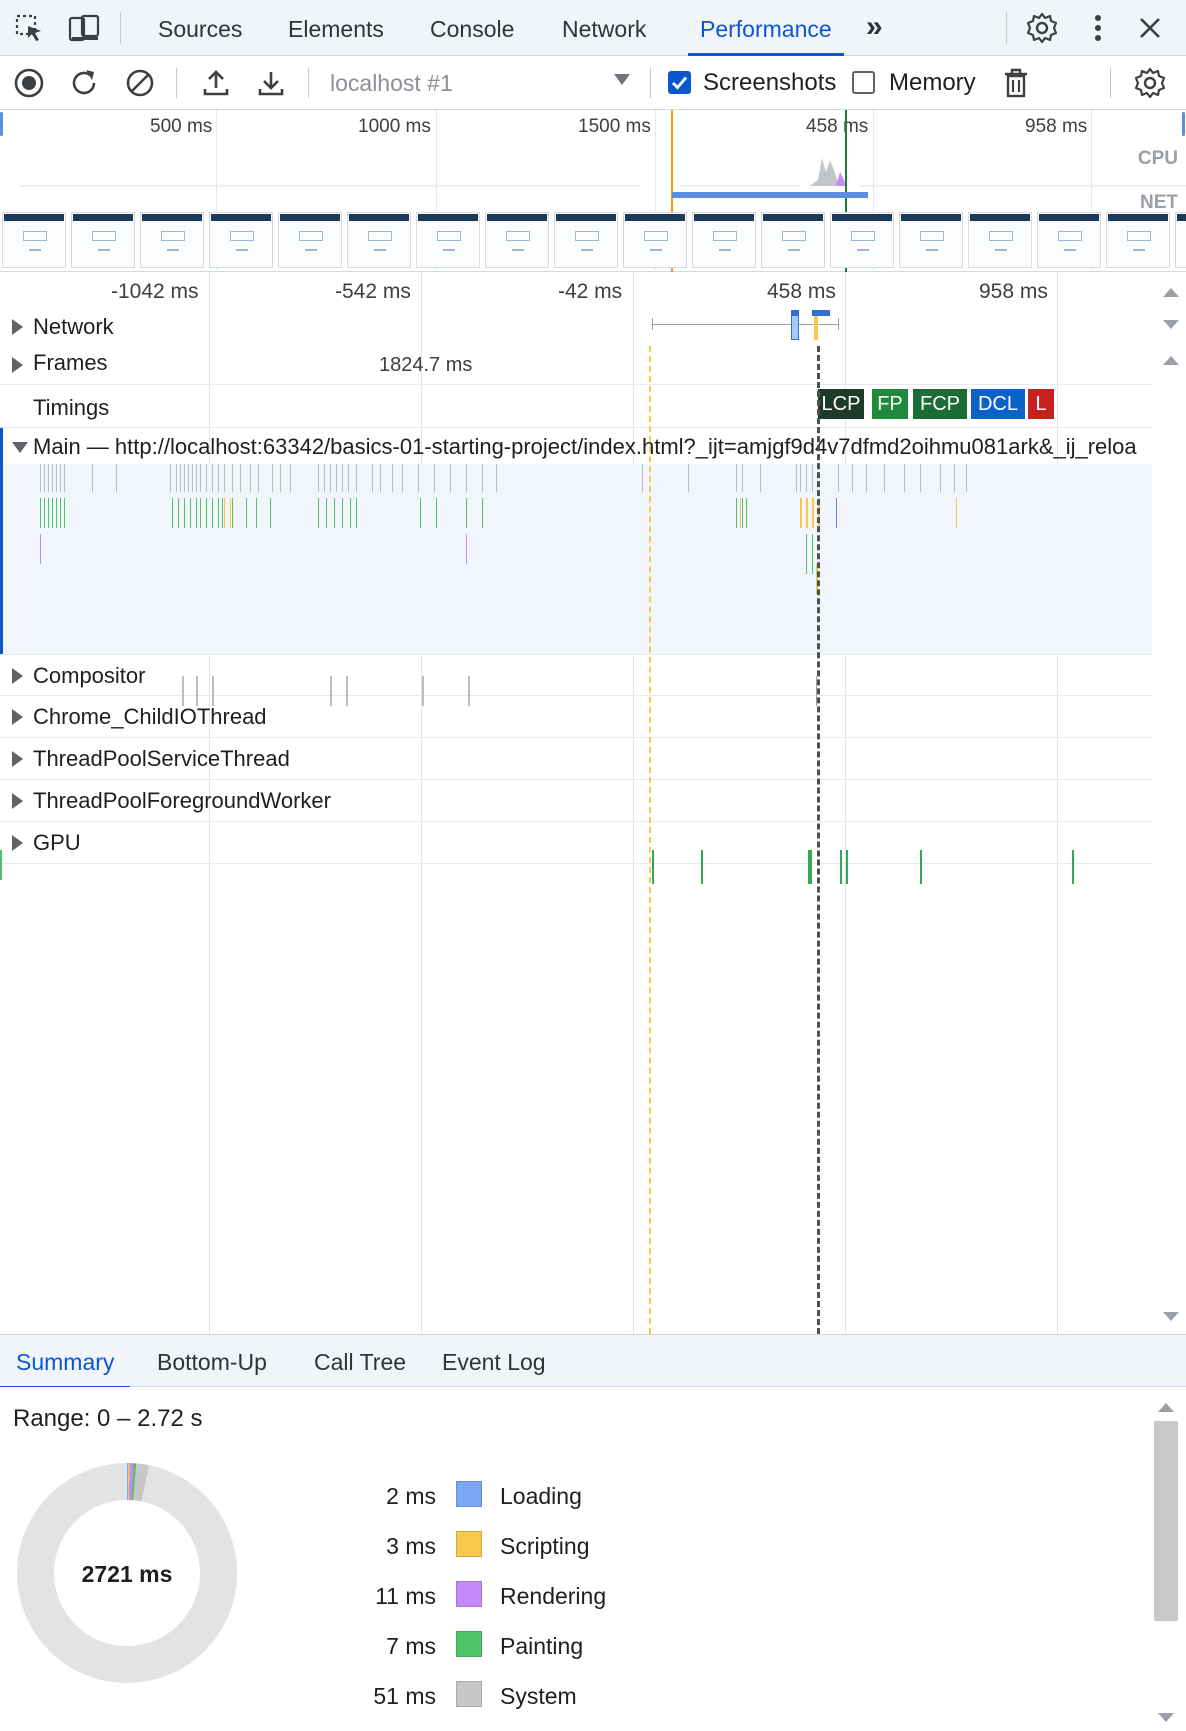  What do you see at coordinates (200, 28) in the screenshot?
I see `tab-sources: Sources` at bounding box center [200, 28].